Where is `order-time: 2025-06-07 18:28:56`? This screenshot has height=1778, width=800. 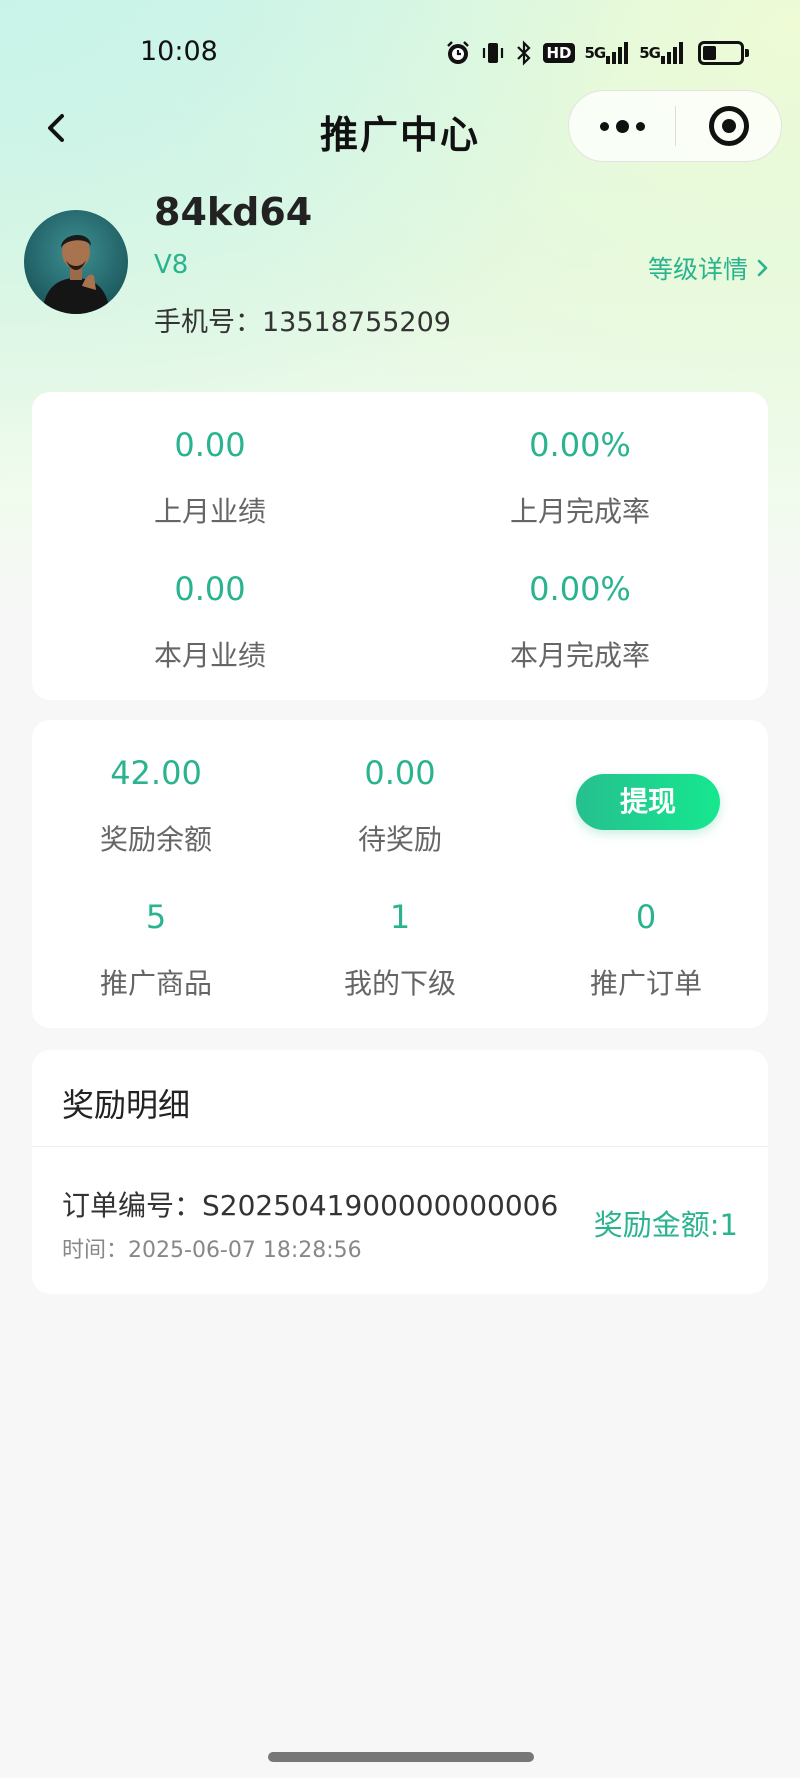
order-time: 2025-06-07 18:28:56 is located at coordinates (245, 1250).